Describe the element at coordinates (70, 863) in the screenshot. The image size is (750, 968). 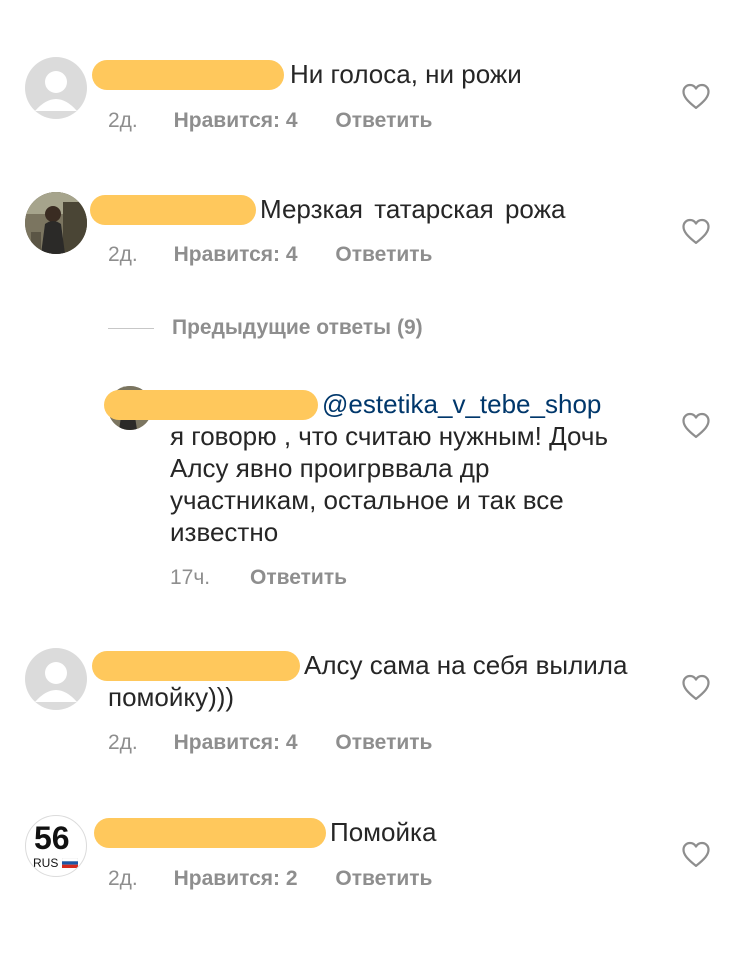
I see `russian-flag-icon` at that location.